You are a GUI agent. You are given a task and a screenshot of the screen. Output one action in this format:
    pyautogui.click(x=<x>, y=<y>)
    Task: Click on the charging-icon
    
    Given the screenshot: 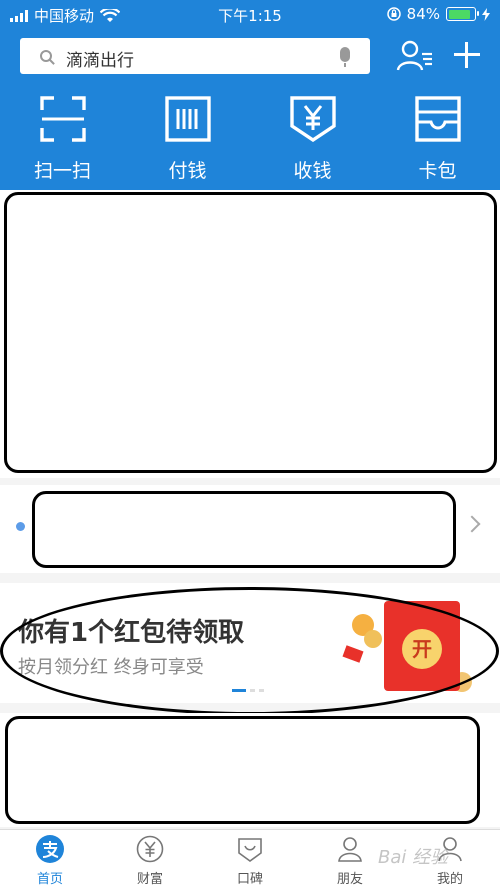 What is the action you would take?
    pyautogui.click(x=486, y=14)
    